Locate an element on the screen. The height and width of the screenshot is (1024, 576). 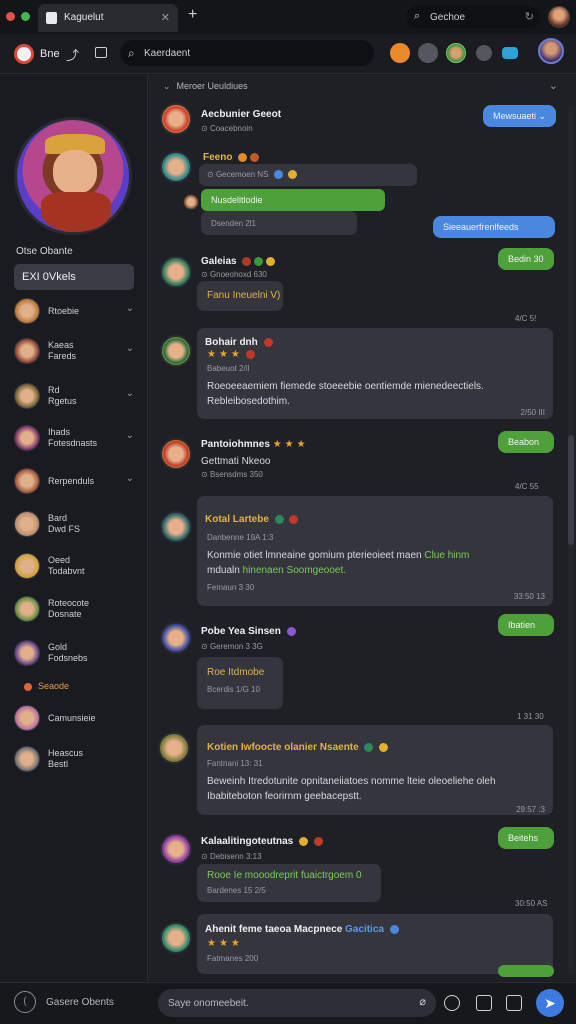
avatar-face is located at coordinates (75, 172).